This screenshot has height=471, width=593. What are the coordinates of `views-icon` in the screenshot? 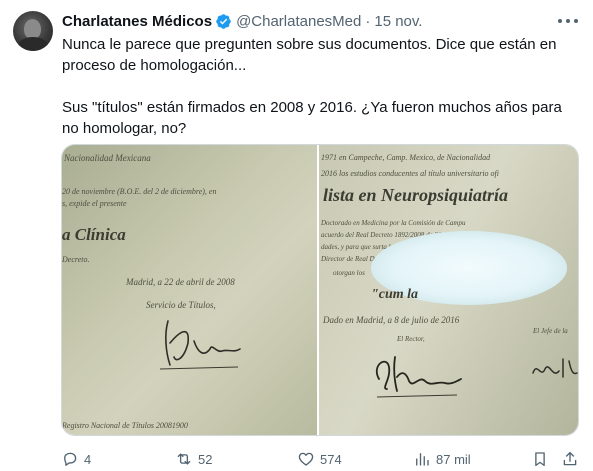 It's located at (422, 459).